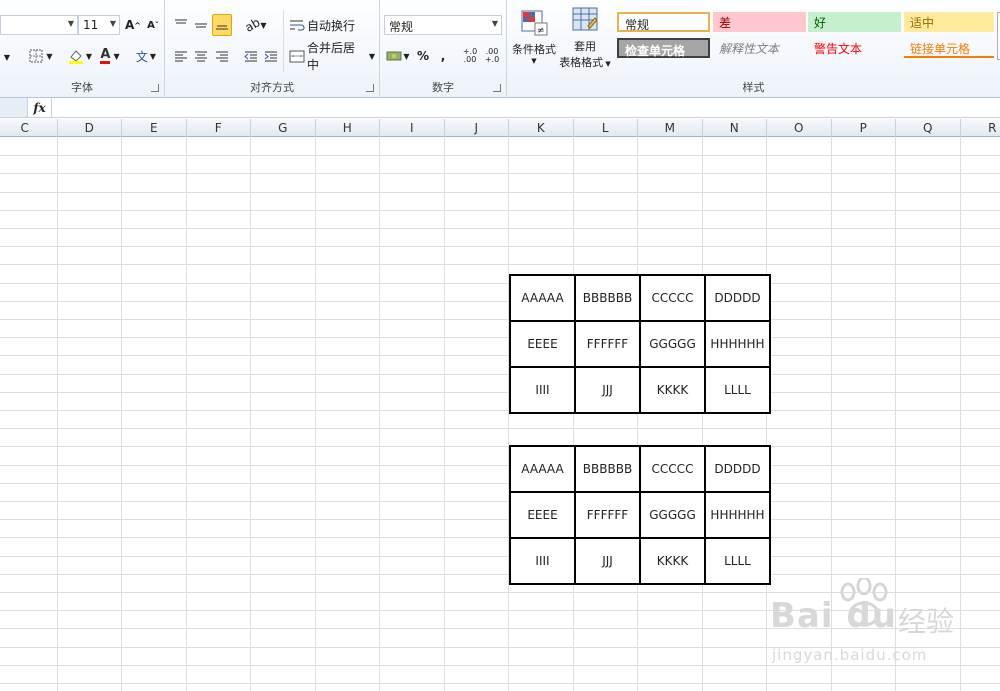  What do you see at coordinates (348, 128) in the screenshot?
I see `column-header-h: H` at bounding box center [348, 128].